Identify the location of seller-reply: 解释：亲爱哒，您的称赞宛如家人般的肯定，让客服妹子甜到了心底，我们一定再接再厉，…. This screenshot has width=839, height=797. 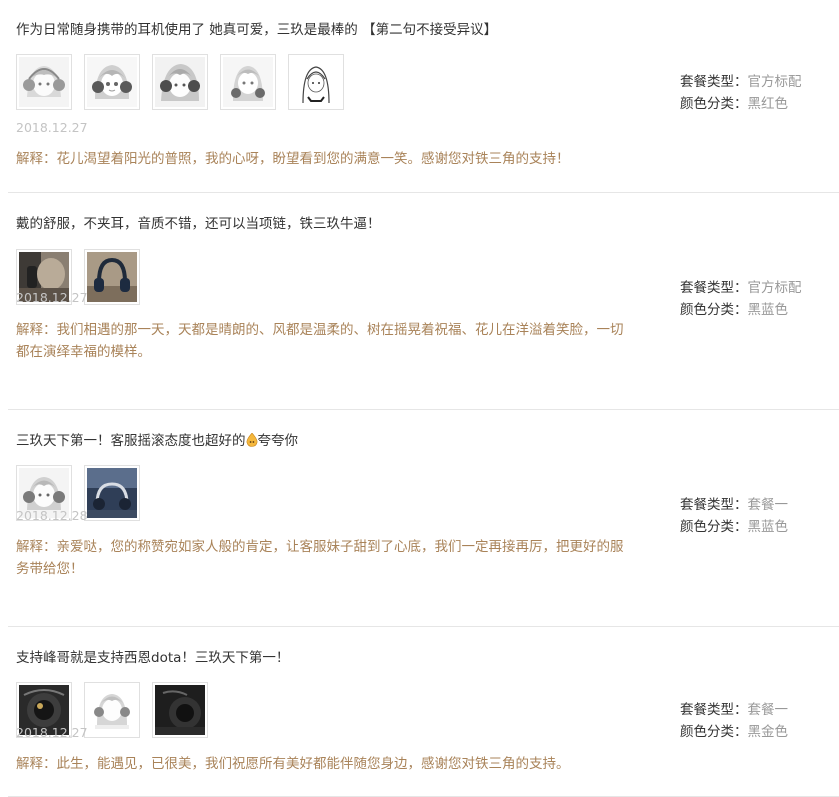
(326, 558).